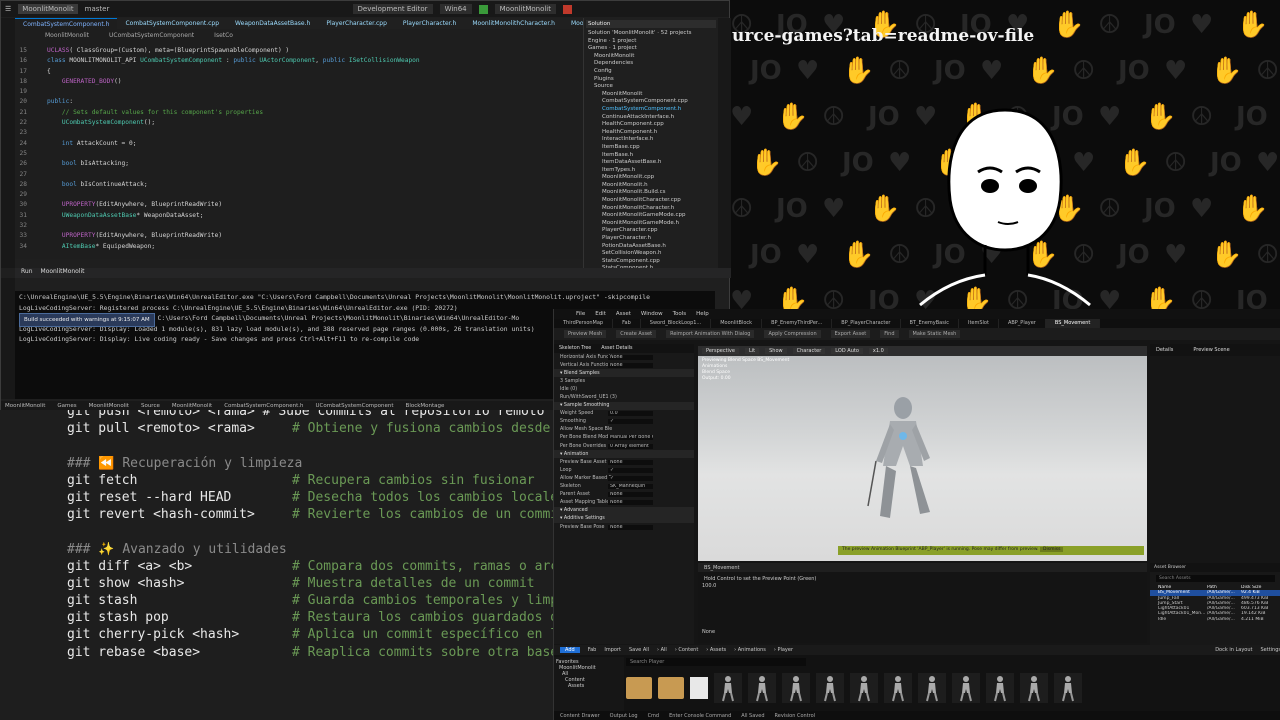 Image resolution: width=1280 pixels, height=720 pixels. What do you see at coordinates (150, 406) in the screenshot?
I see `status-breadcrumb-item: Source` at bounding box center [150, 406].